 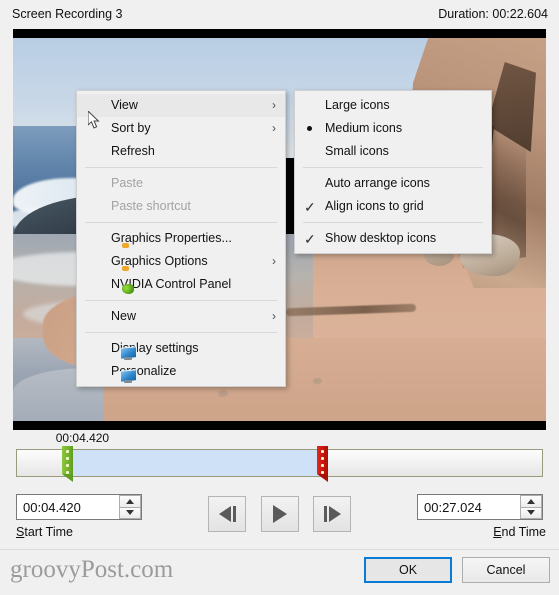 I want to click on submenu-item-label: Large icons, so click(x=357, y=105).